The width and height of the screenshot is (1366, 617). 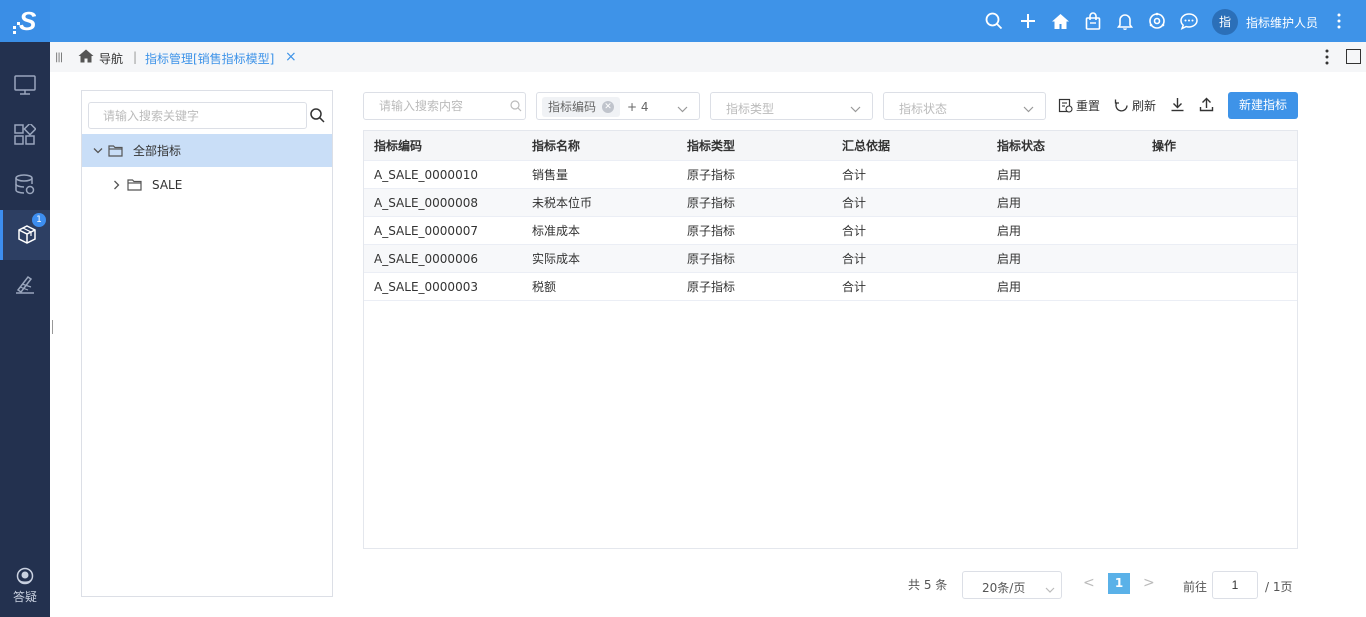 I want to click on app-logo: S, so click(x=25, y=21).